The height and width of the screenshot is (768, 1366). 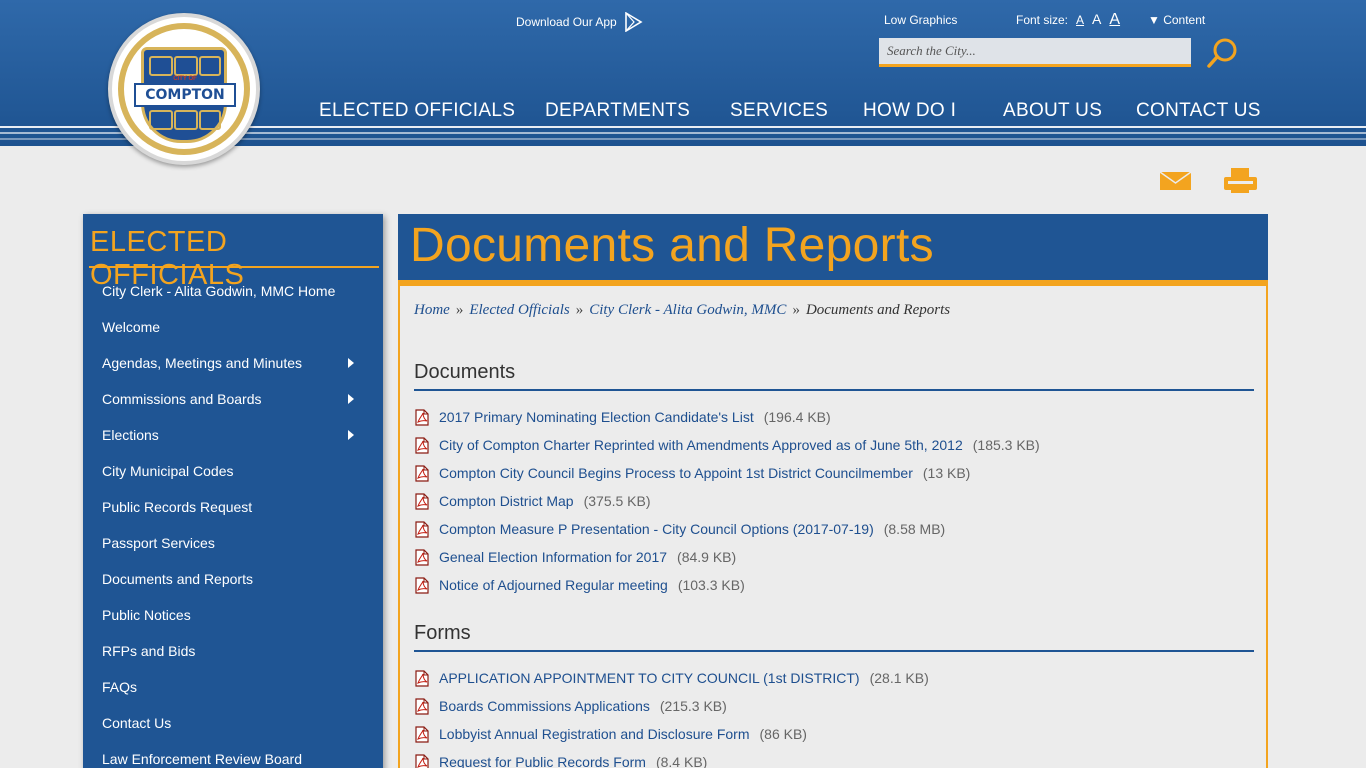 I want to click on breadcrumb-current: Documents and Reports, so click(x=878, y=310).